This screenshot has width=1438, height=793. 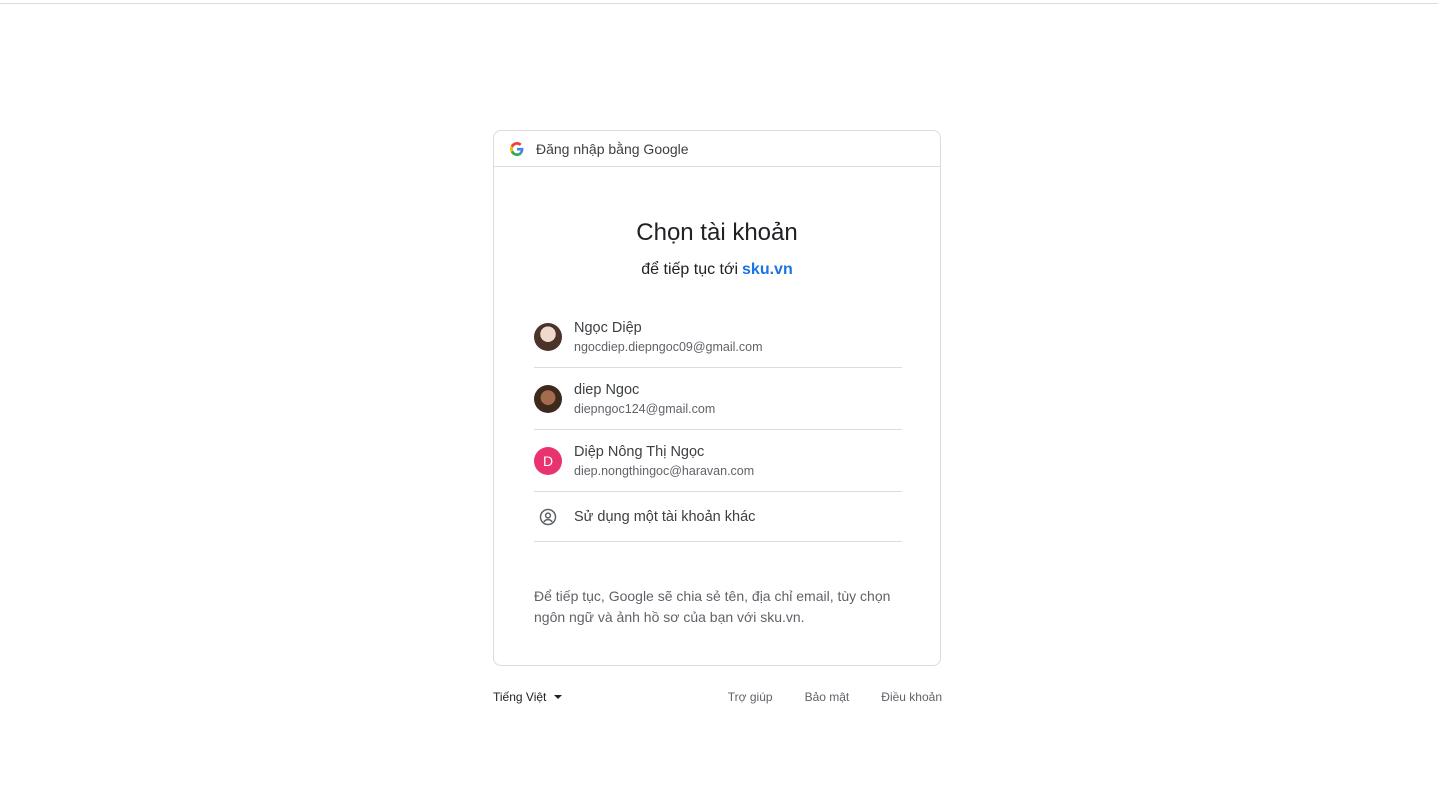 What do you see at coordinates (608, 327) in the screenshot?
I see `account-name: Ngọc Diệp` at bounding box center [608, 327].